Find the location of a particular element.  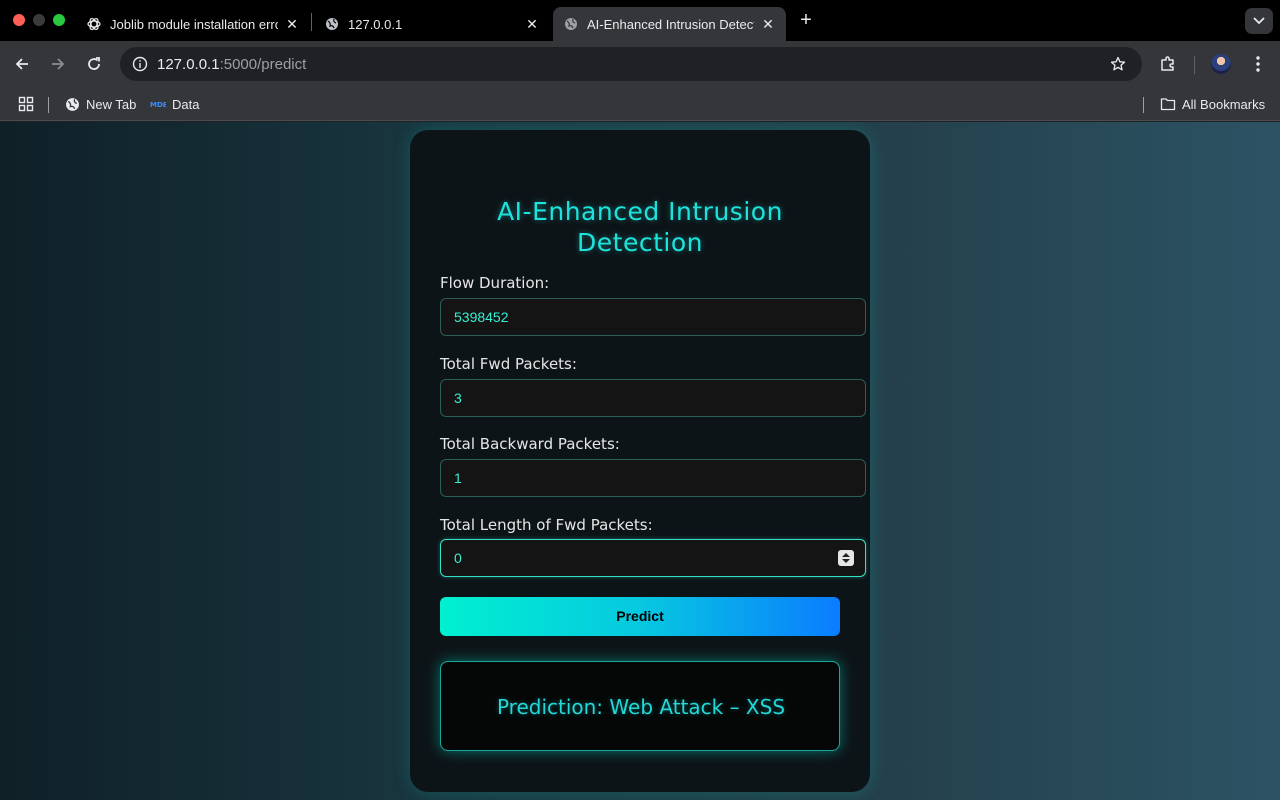

svg-text: MDB is located at coordinates (158, 105).